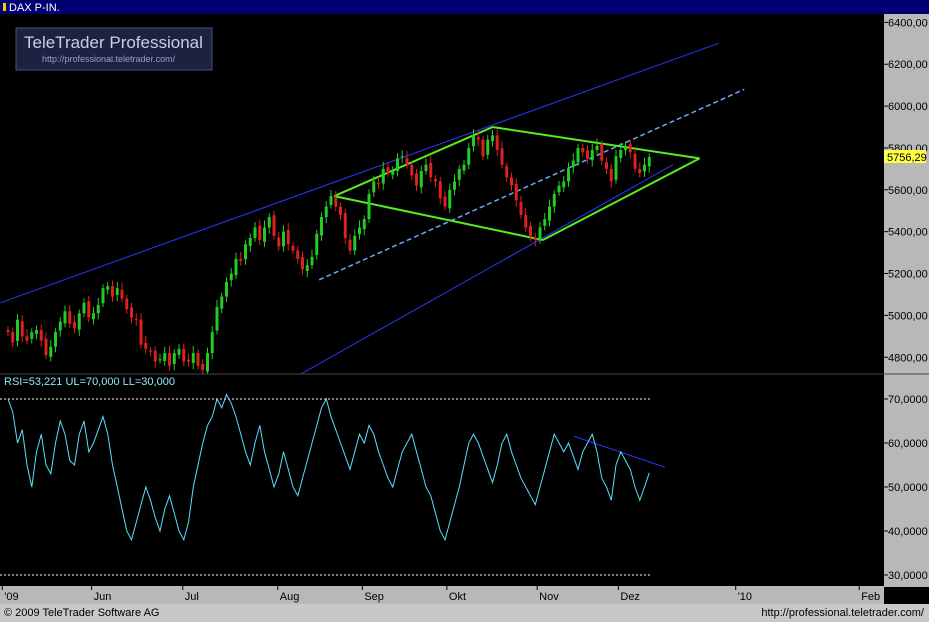  Describe the element at coordinates (745, 597) in the screenshot. I see `x-tick-label: '10` at that location.